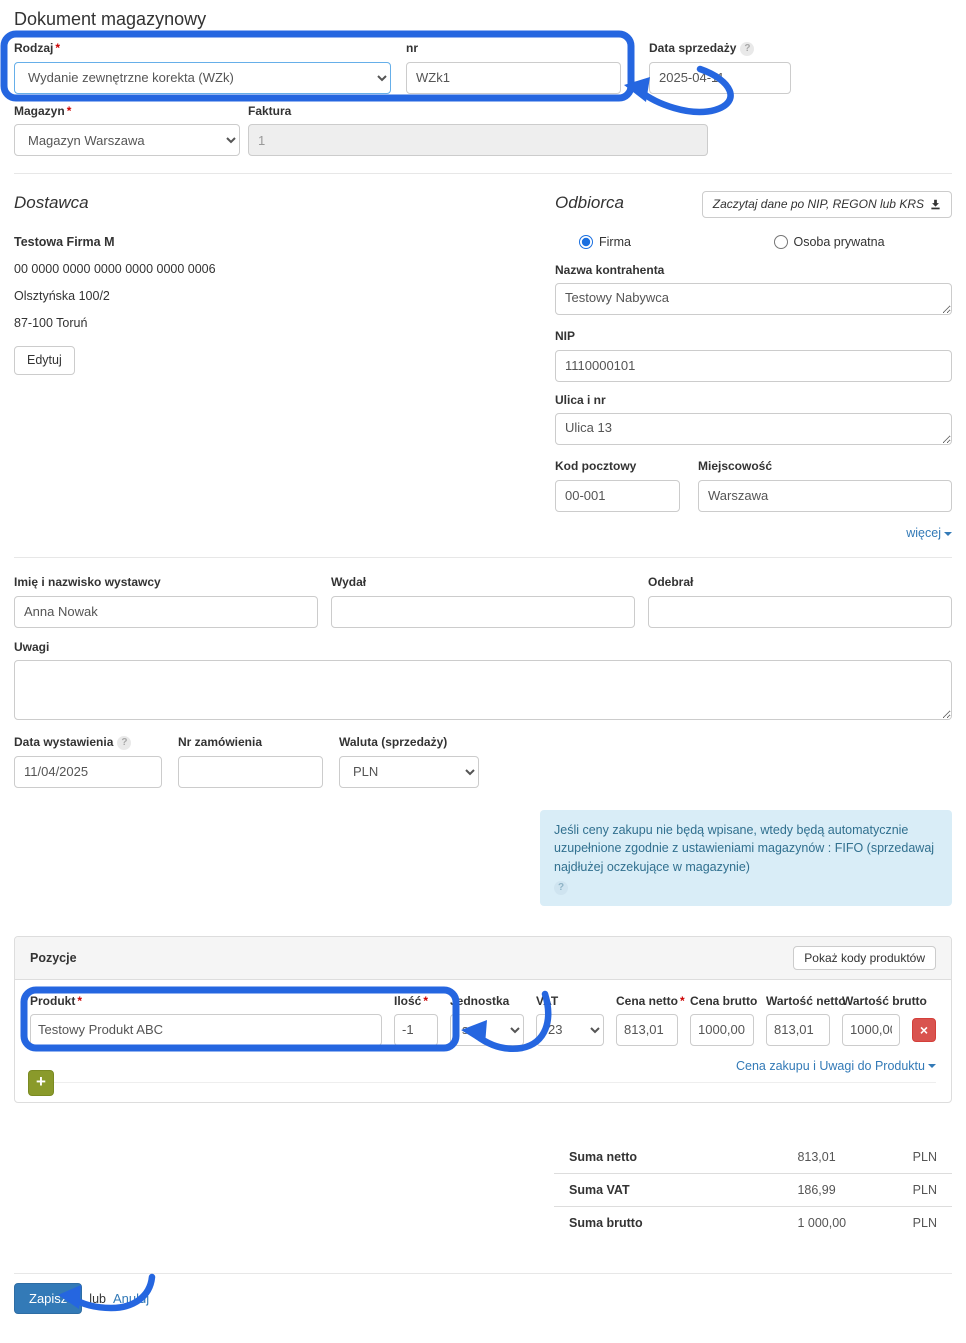 The image size is (966, 1343). I want to click on nr-label: nr, so click(412, 48).